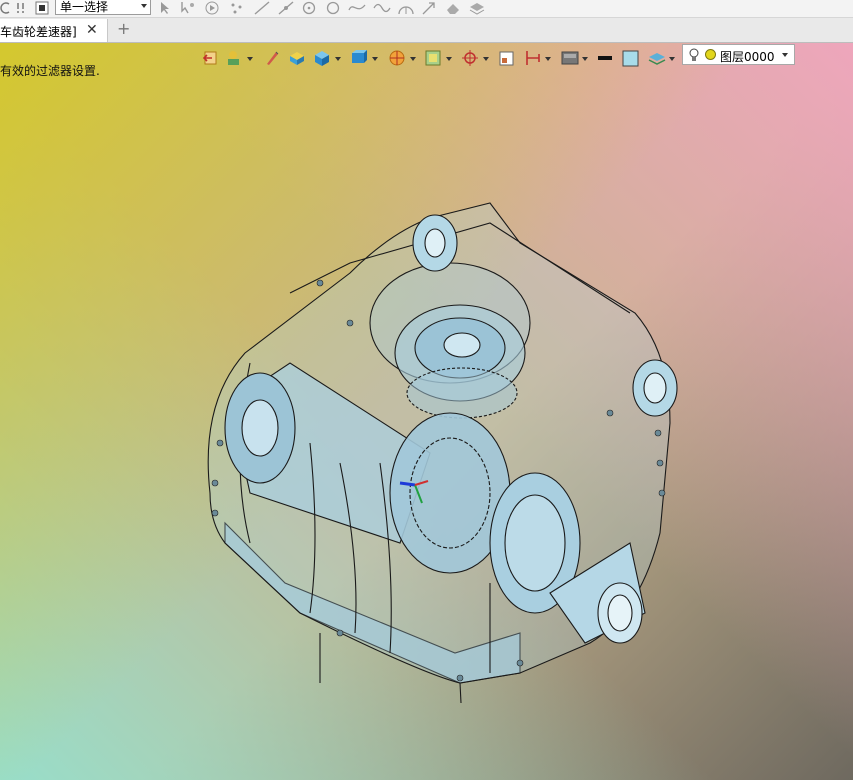 Image resolution: width=853 pixels, height=780 pixels. What do you see at coordinates (165, 8) in the screenshot?
I see `pick-arrow-icon` at bounding box center [165, 8].